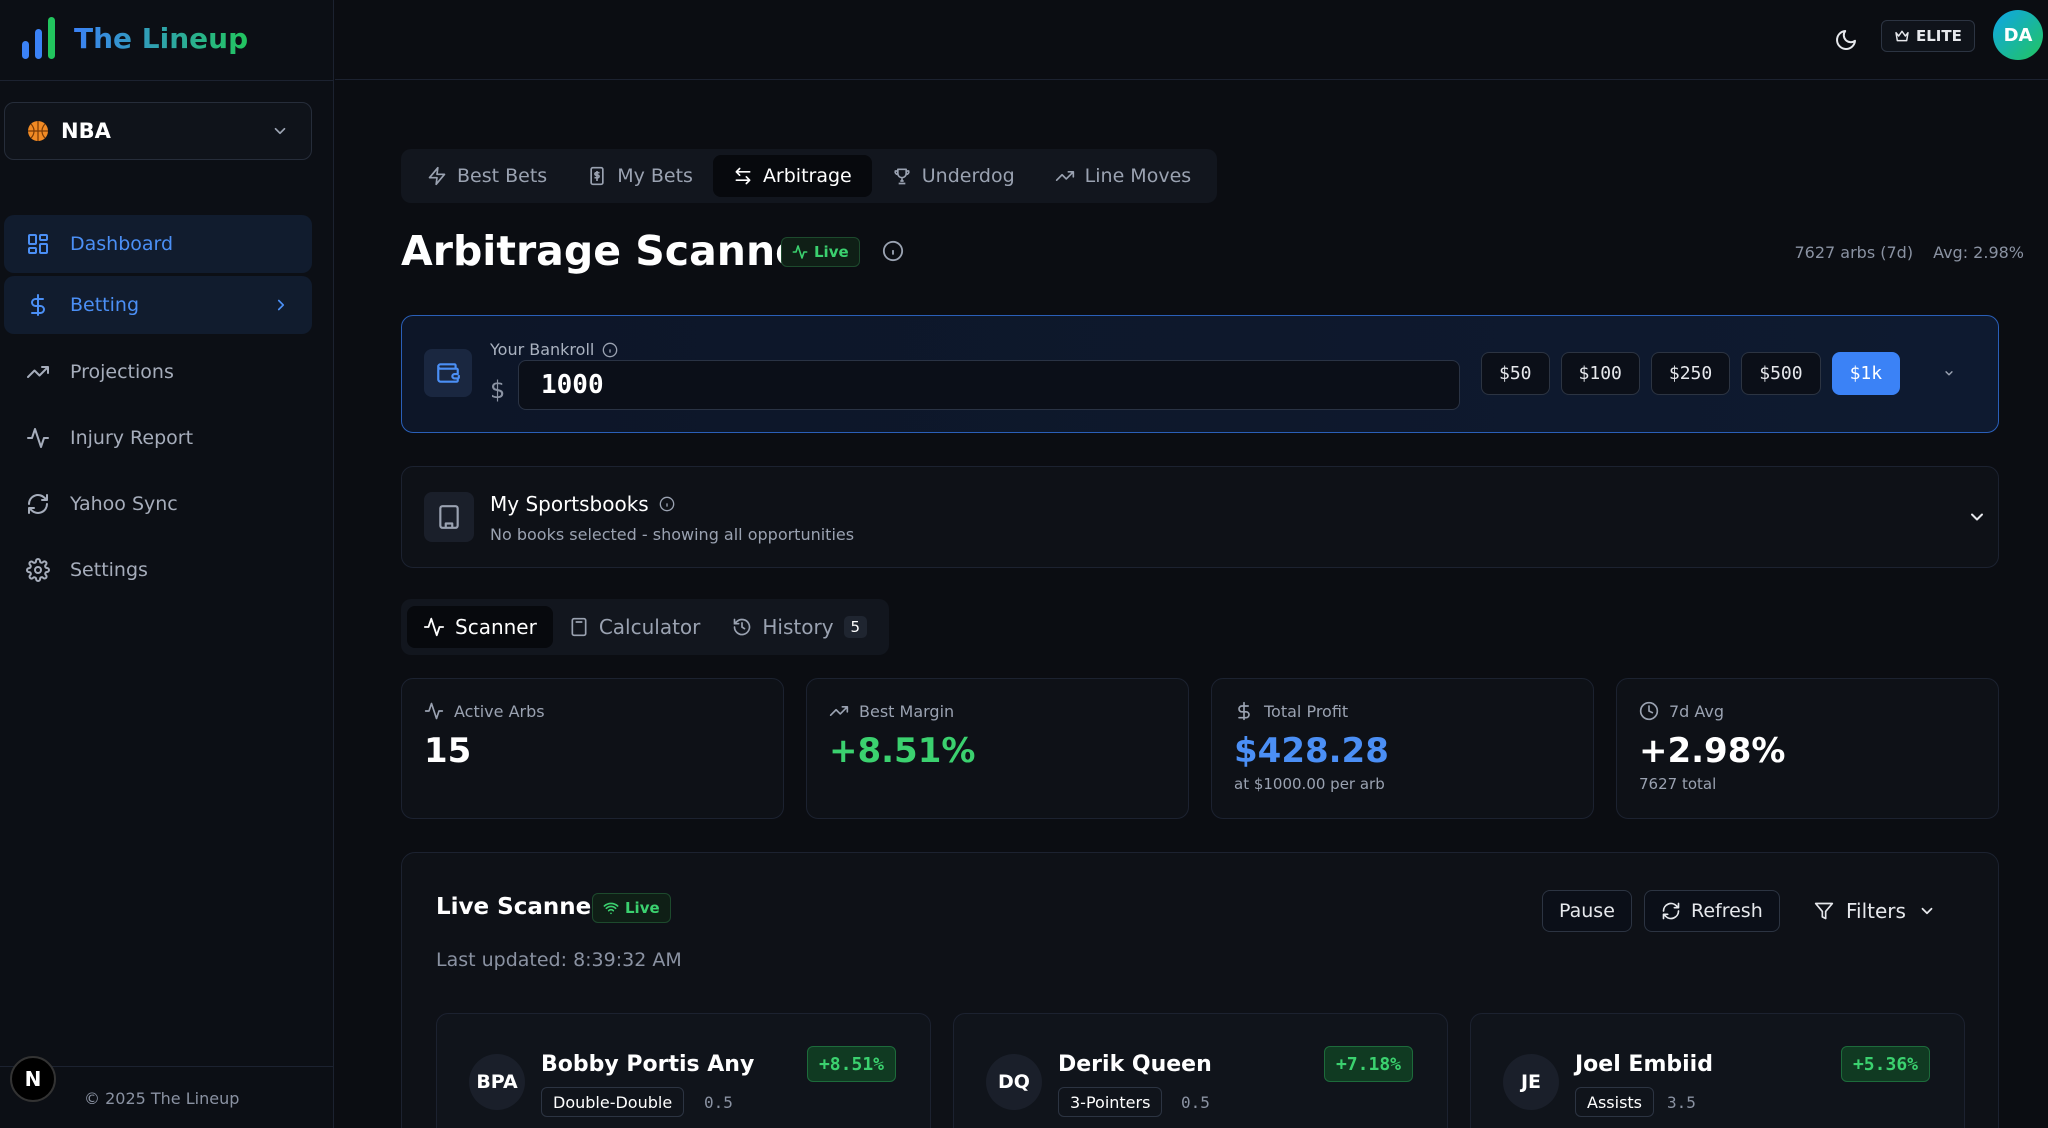  Describe the element at coordinates (1781, 373) in the screenshot. I see `preset-500-button: $500` at that location.